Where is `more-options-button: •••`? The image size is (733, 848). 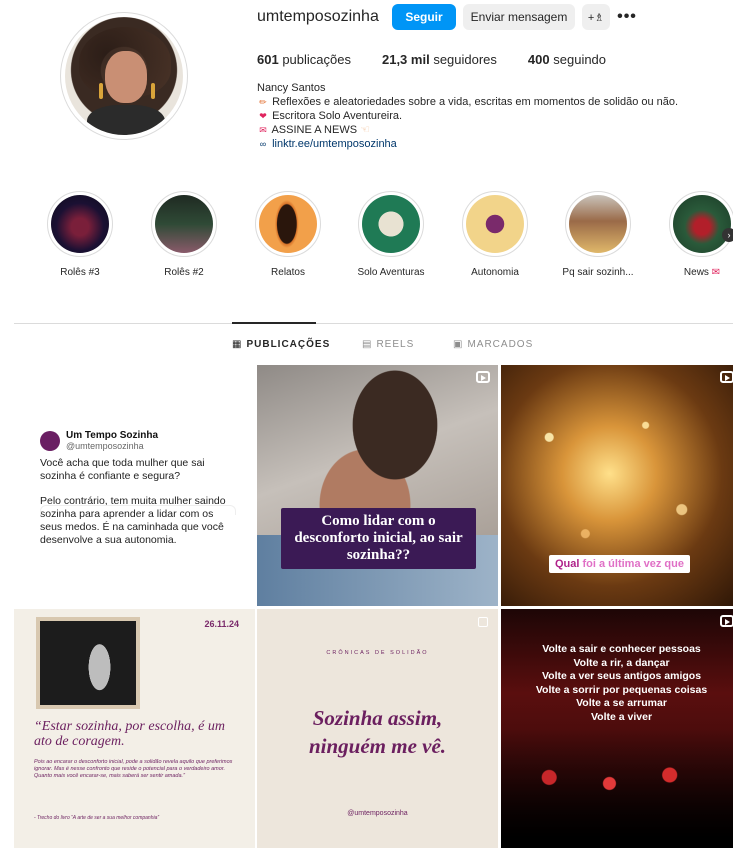
more-options-button: ••• is located at coordinates (627, 17).